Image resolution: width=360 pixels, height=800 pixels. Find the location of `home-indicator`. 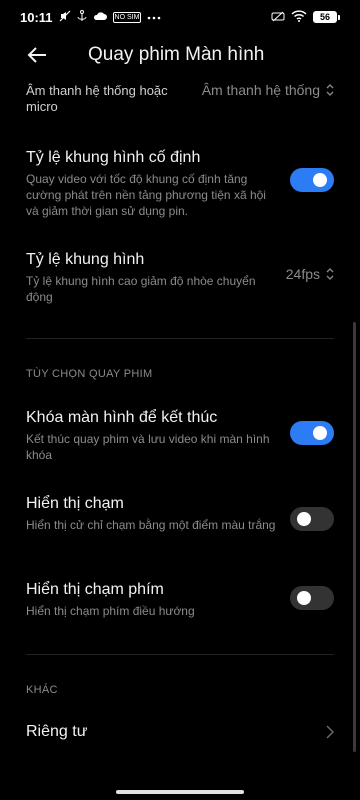

home-indicator is located at coordinates (180, 792).